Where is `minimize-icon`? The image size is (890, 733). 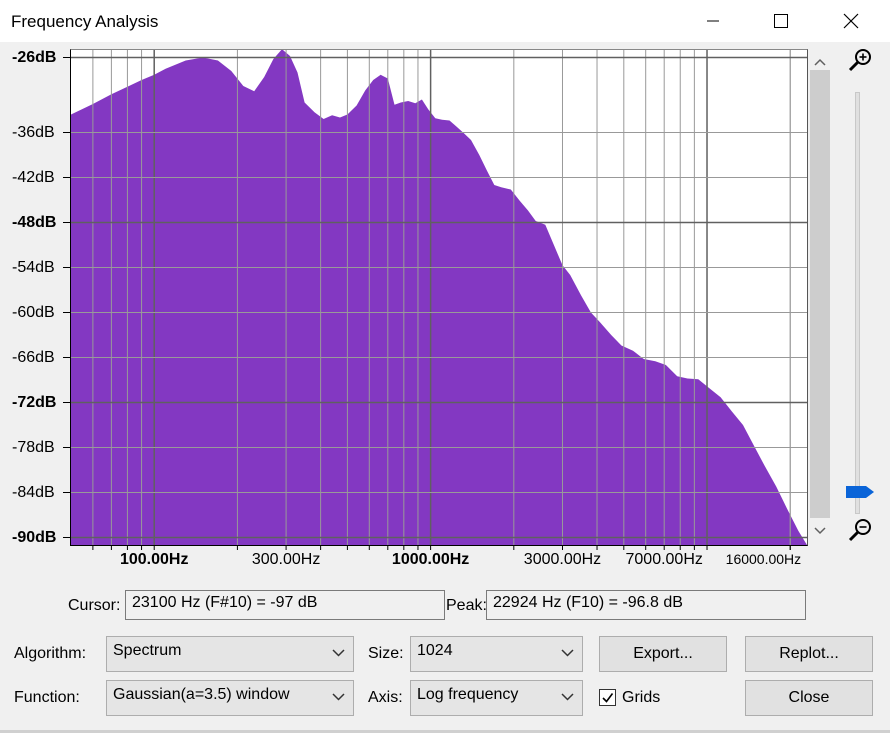 minimize-icon is located at coordinates (713, 21).